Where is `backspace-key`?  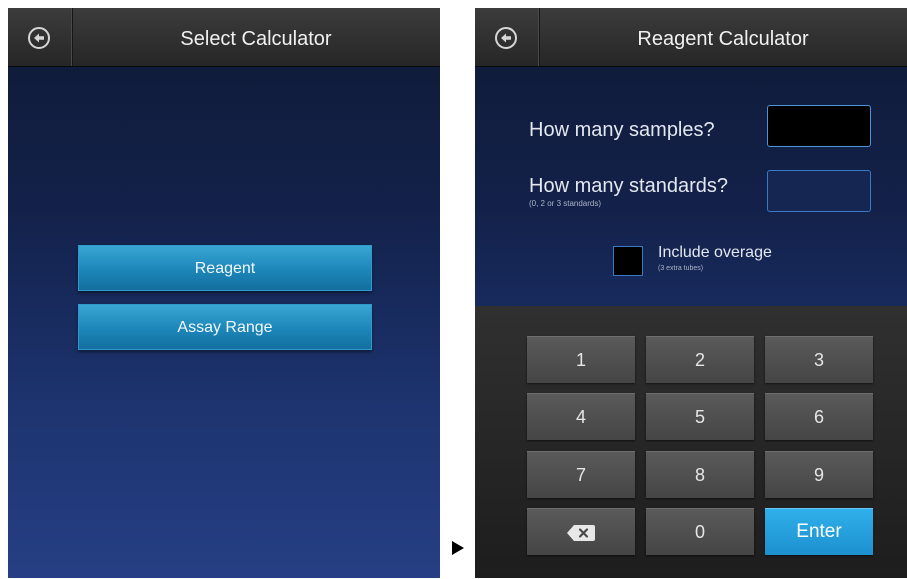 backspace-key is located at coordinates (581, 531).